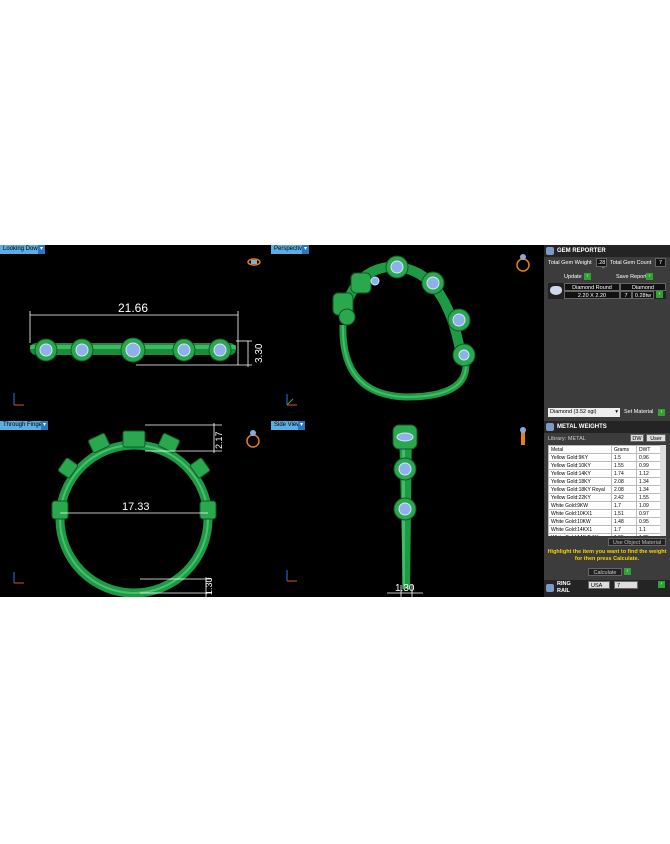  What do you see at coordinates (605, 534) in the screenshot?
I see `table-row: White Gold:14K PdW1.951.25` at bounding box center [605, 534].